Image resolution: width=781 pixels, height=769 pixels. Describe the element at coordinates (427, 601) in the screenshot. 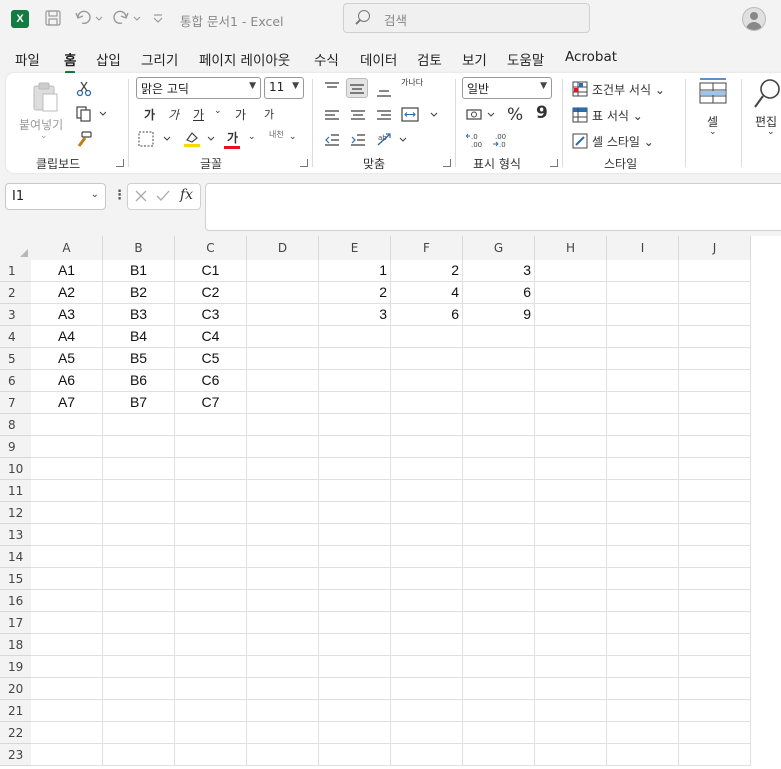

I see `cell-F16` at that location.